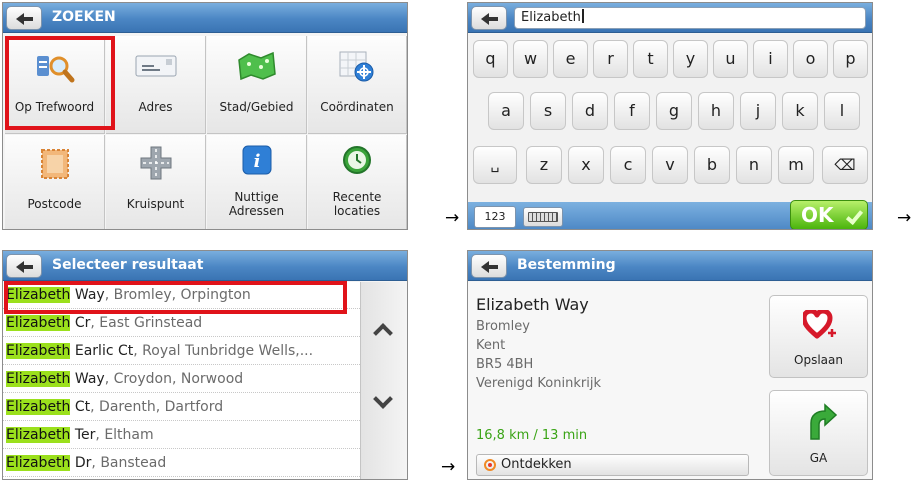 This screenshot has width=920, height=480. Describe the element at coordinates (54, 204) in the screenshot. I see `tile-label: Postcode` at that location.